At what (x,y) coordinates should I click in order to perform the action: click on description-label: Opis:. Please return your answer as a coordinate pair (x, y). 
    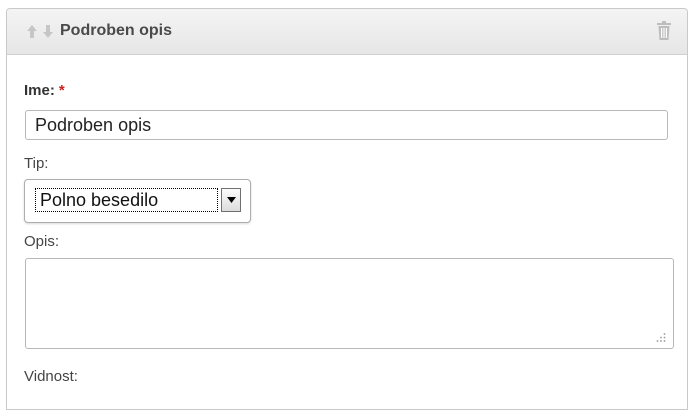
    Looking at the image, I should click on (42, 241).